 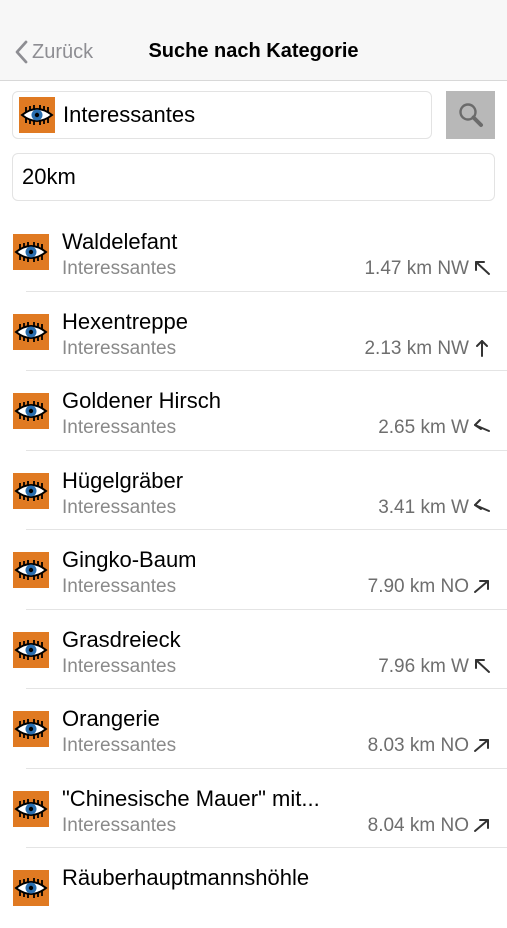 I want to click on category-field: Interessantes, so click(x=222, y=115).